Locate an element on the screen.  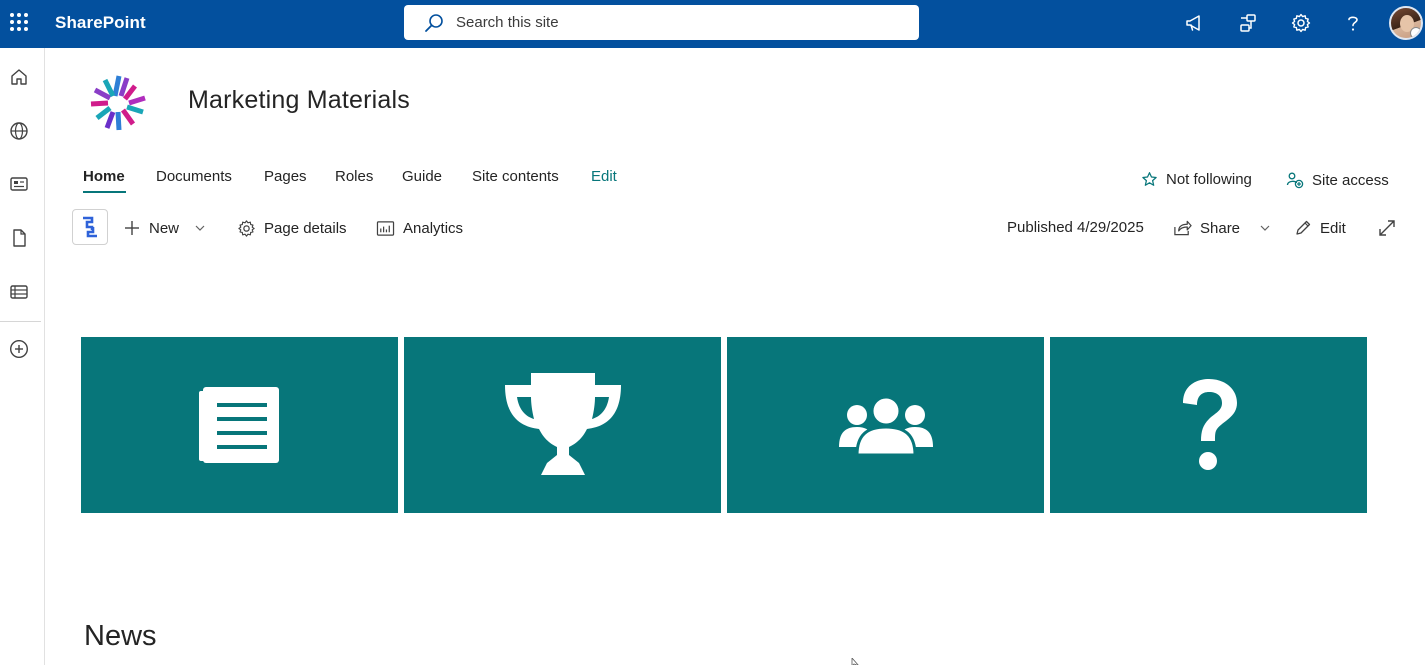
page-details-label: Page details is located at coordinates (305, 228).